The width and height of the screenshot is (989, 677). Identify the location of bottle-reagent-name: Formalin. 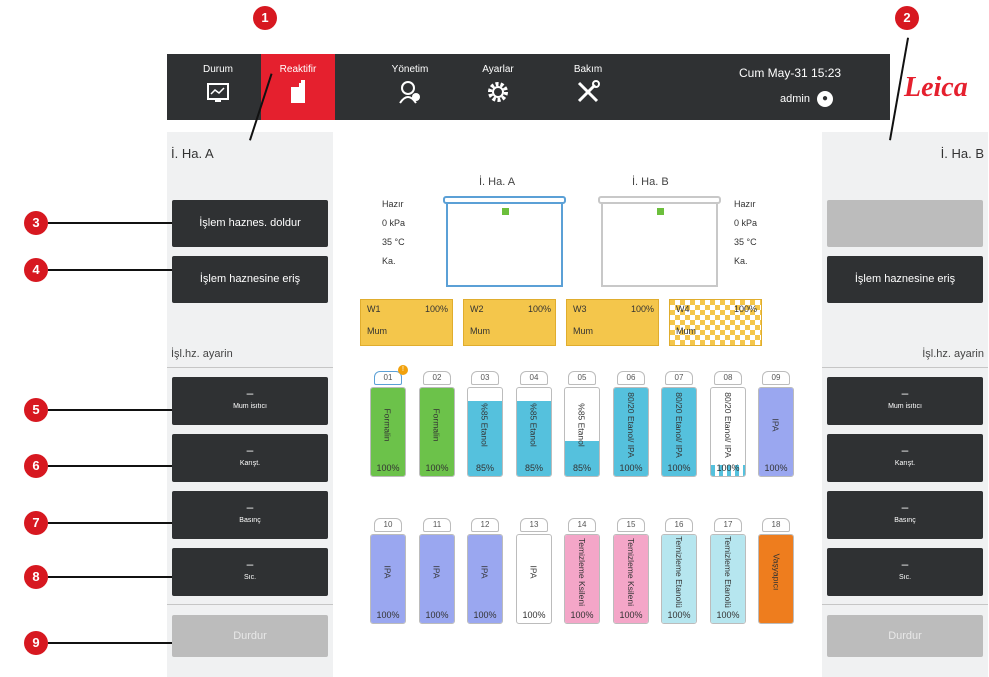
(437, 425).